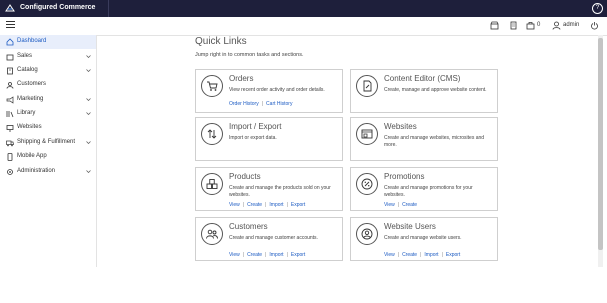 This screenshot has width=607, height=303. What do you see at coordinates (48, 71) in the screenshot?
I see `sidebar-item-catalog: Catalog` at bounding box center [48, 71].